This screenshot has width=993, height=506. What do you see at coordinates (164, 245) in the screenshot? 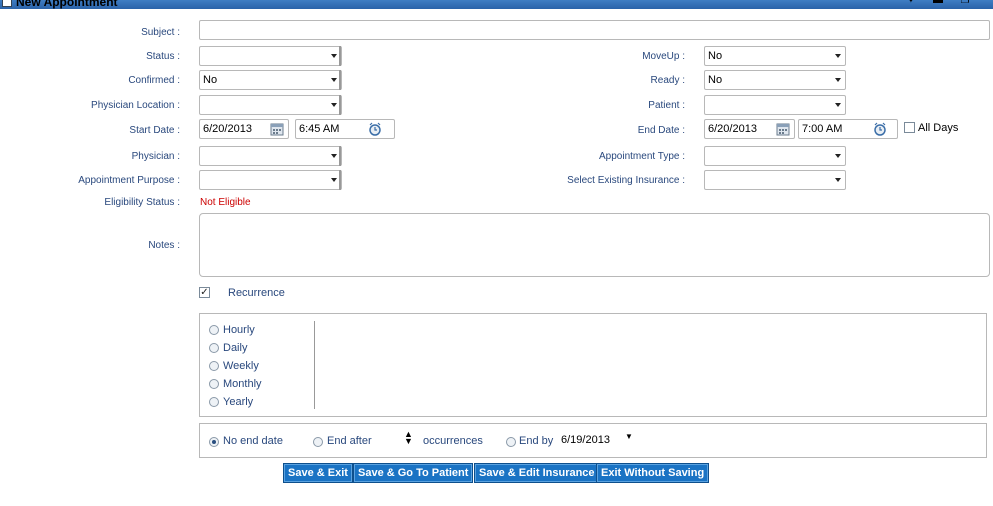
I see `notes-label: Notes :` at bounding box center [164, 245].